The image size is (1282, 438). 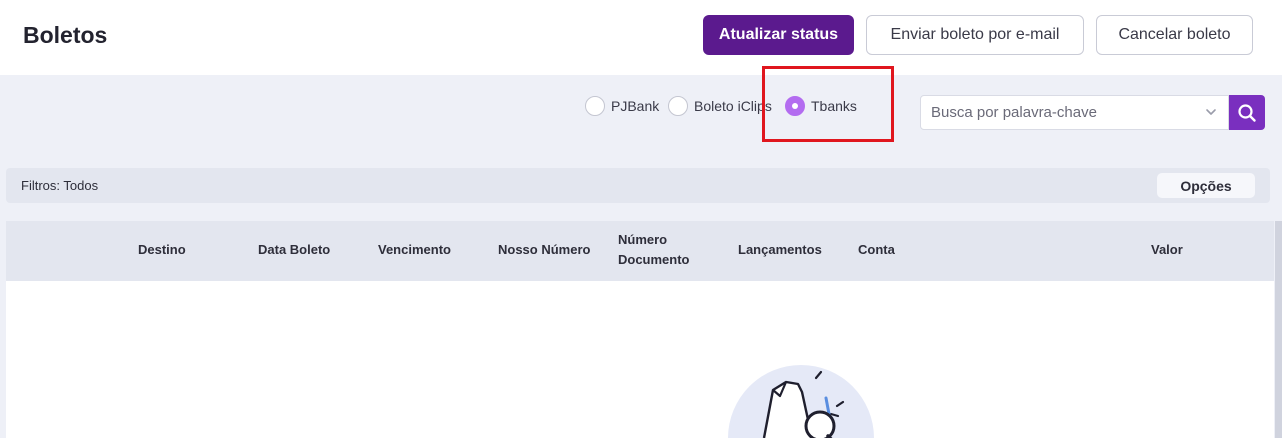 What do you see at coordinates (1211, 112) in the screenshot?
I see `chevron-down-icon` at bounding box center [1211, 112].